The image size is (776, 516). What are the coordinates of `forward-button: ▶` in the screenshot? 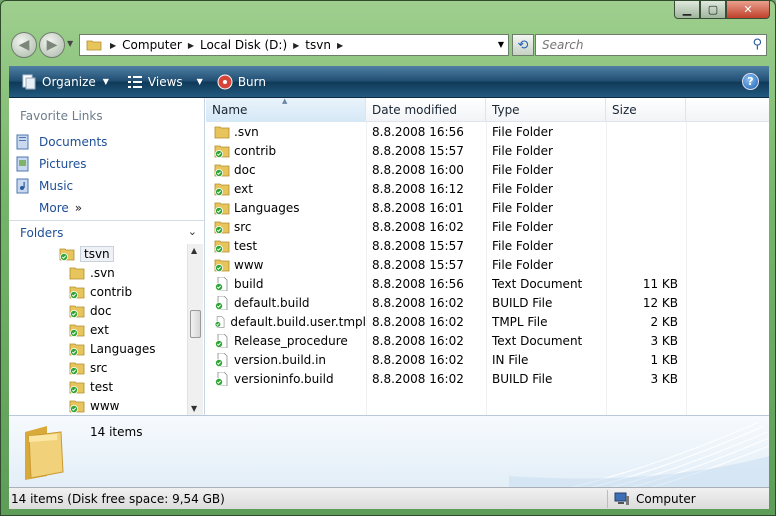 It's located at (52, 45).